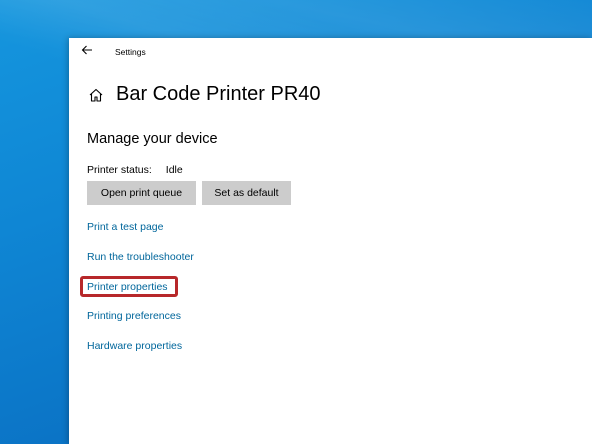 Image resolution: width=592 pixels, height=444 pixels. Describe the element at coordinates (141, 193) in the screenshot. I see `open-print-queue-button: Open print queue` at that location.